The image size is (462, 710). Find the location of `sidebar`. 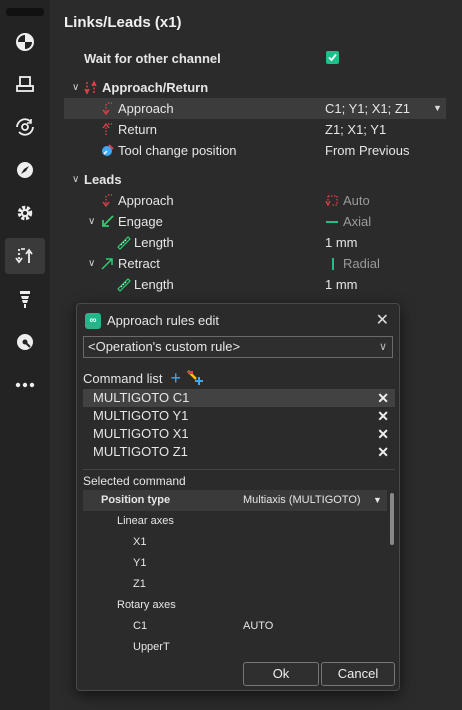

sidebar is located at coordinates (25, 355).